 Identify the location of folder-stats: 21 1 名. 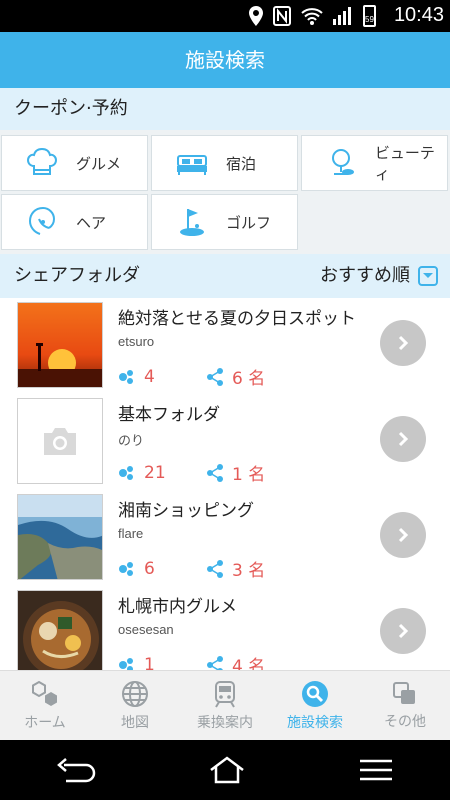
(206, 472).